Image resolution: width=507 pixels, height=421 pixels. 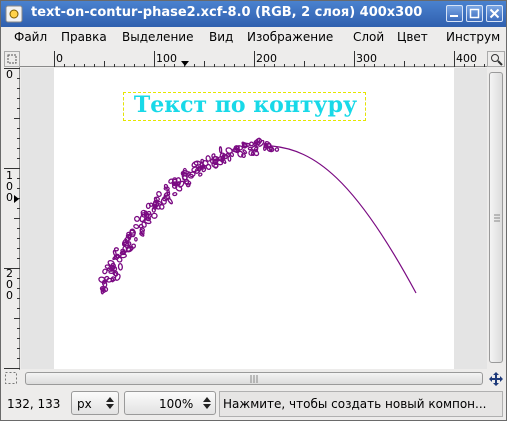 I want to click on zoom-icon, so click(x=497, y=60).